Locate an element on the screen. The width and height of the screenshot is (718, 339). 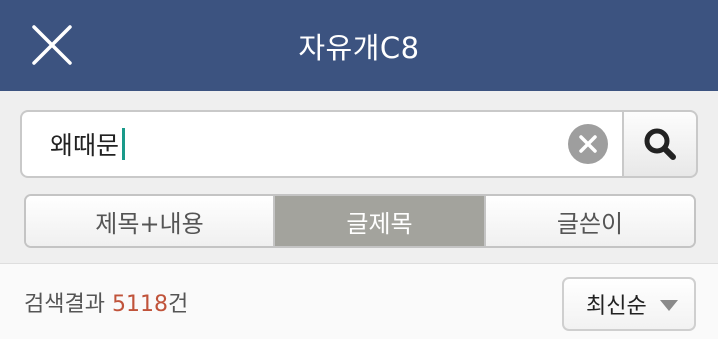
text-caret is located at coordinates (124, 144).